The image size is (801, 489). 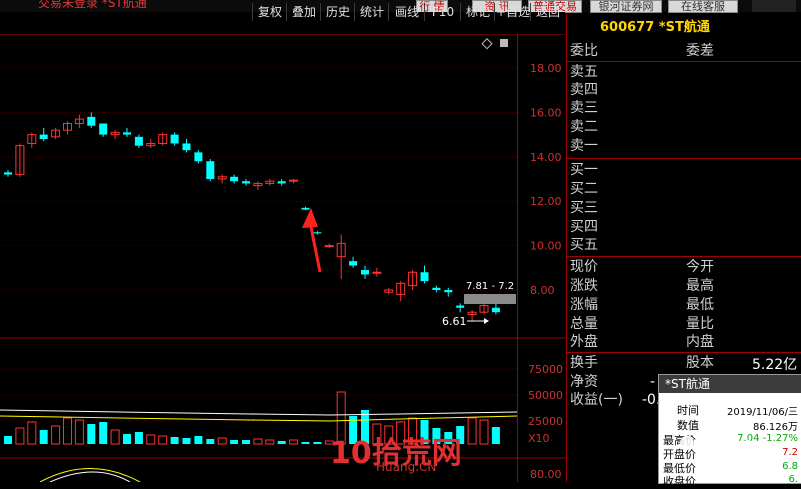 I want to click on volume-tick-label: 75000, so click(x=545, y=369).